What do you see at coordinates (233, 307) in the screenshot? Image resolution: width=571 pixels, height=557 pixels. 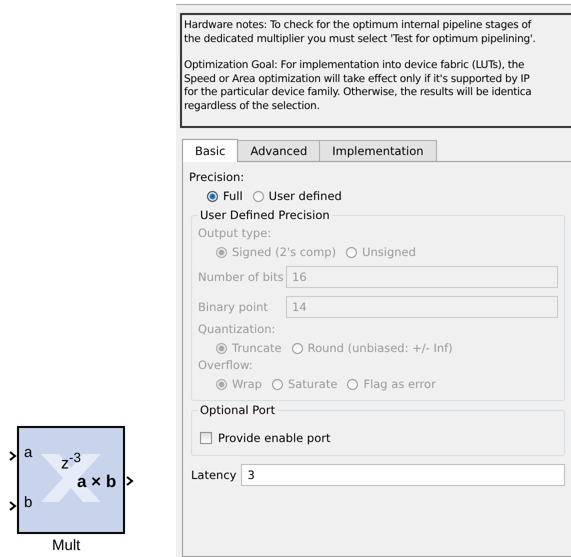 I see `field-label: Binary point` at bounding box center [233, 307].